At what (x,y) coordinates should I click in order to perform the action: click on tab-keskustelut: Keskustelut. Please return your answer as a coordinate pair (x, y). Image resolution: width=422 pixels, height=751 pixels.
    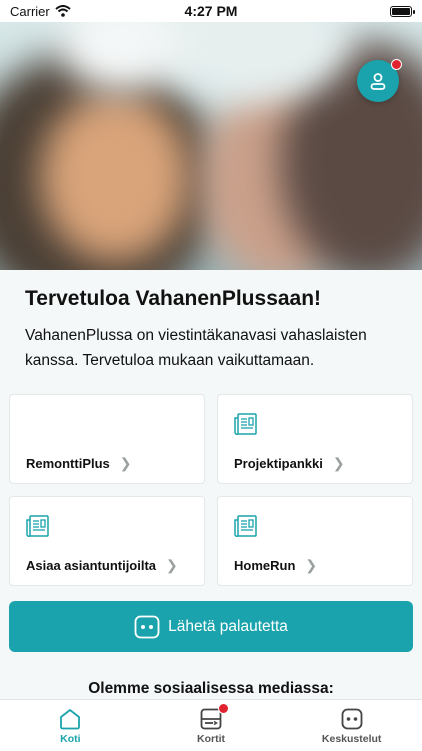
    Looking at the image, I should click on (351, 725).